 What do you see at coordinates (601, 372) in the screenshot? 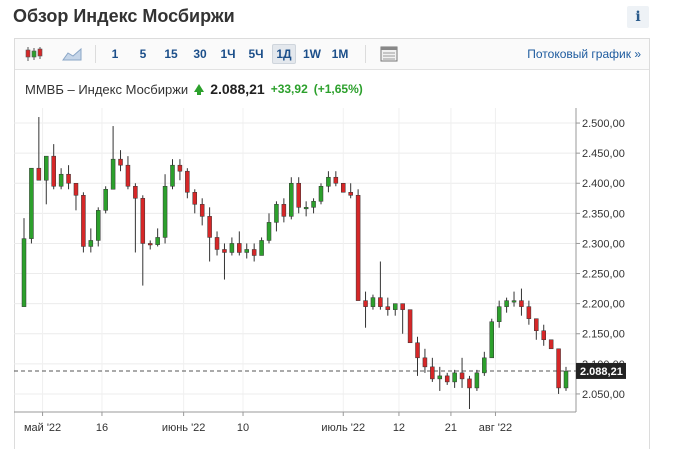
I see `last-price-label: 2.088,21` at bounding box center [601, 372].